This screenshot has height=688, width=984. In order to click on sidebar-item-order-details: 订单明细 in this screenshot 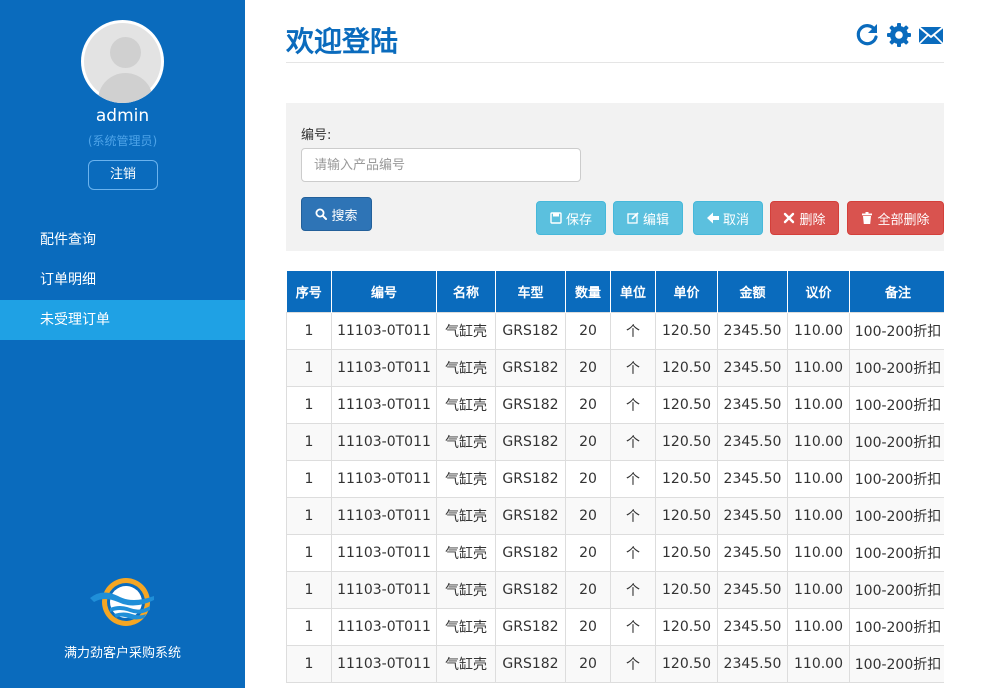, I will do `click(122, 280)`.